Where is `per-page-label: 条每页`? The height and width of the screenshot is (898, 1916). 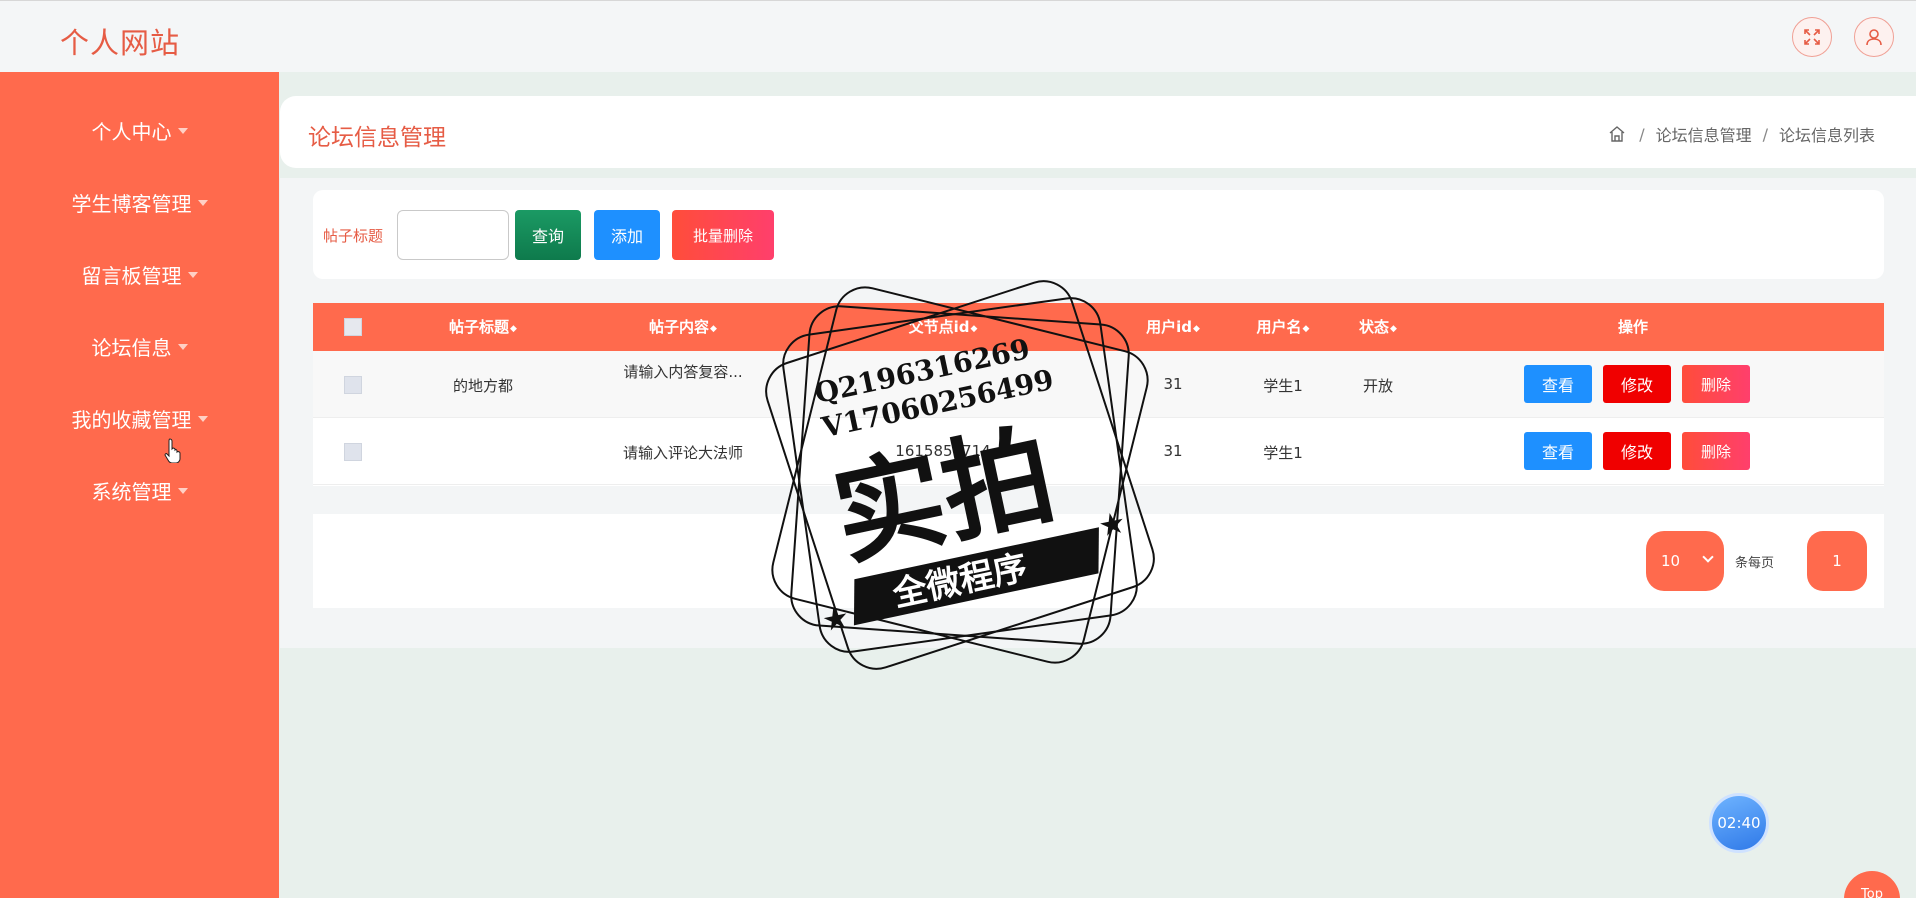
per-page-label: 条每页 is located at coordinates (1755, 563).